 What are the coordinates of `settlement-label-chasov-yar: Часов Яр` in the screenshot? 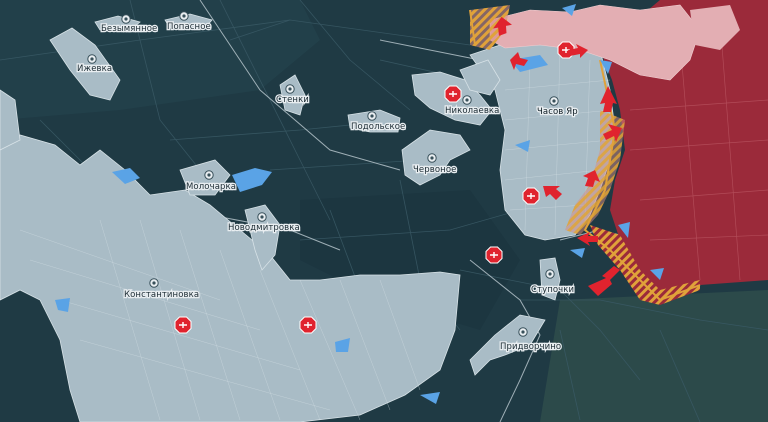 It's located at (557, 112).